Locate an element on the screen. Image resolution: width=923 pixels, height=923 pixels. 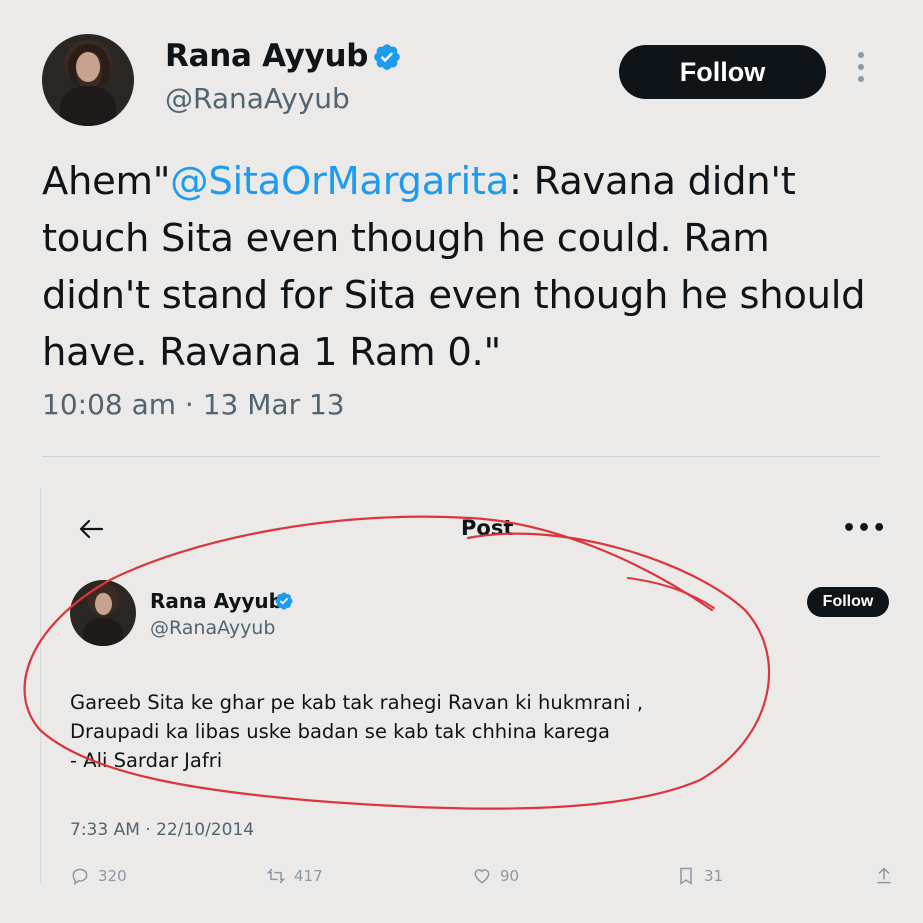
more-vertical-icon is located at coordinates (861, 69).